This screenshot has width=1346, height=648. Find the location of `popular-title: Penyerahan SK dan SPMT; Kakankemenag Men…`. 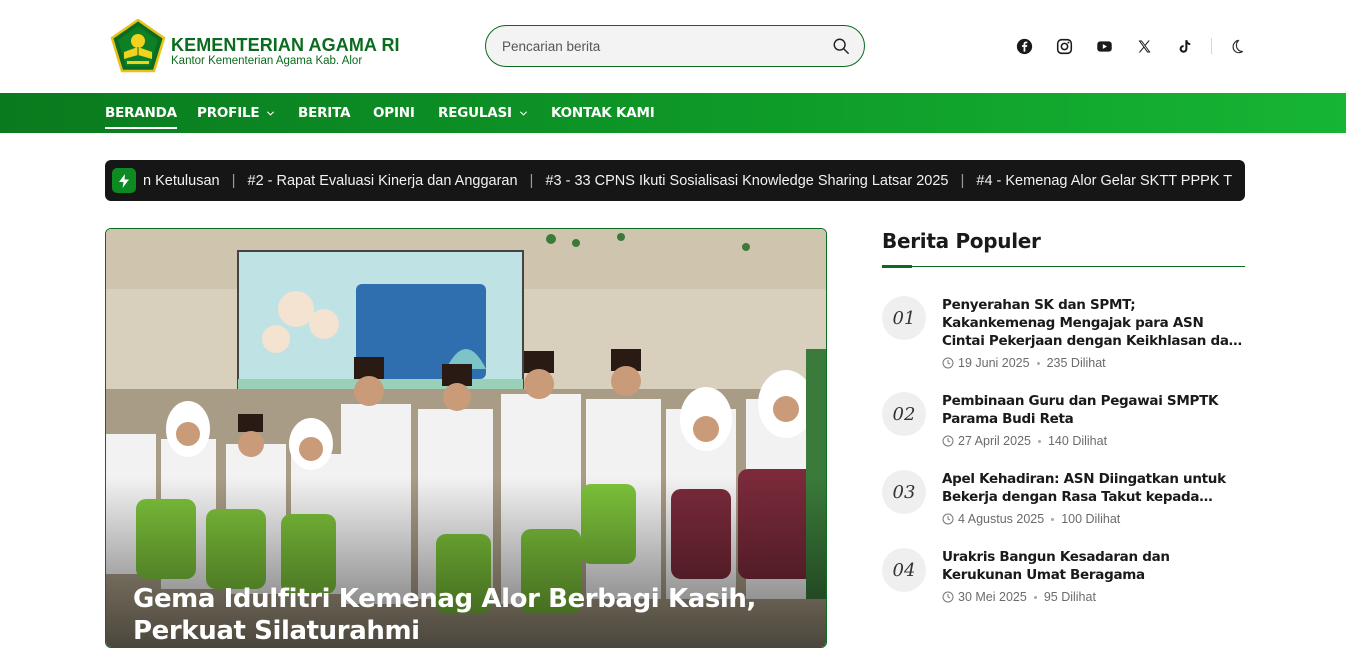

popular-title: Penyerahan SK dan SPMT; Kakankemenag Men… is located at coordinates (1093, 323).